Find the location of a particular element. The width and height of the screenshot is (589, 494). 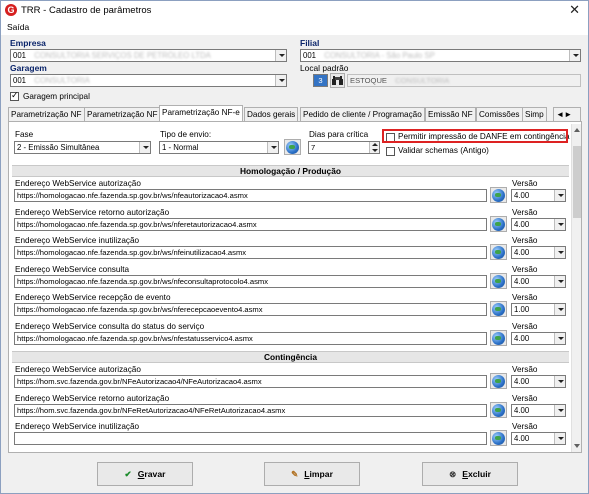

tab-parametrizacao-nf-2: Parametrização NF is located at coordinates (122, 114).